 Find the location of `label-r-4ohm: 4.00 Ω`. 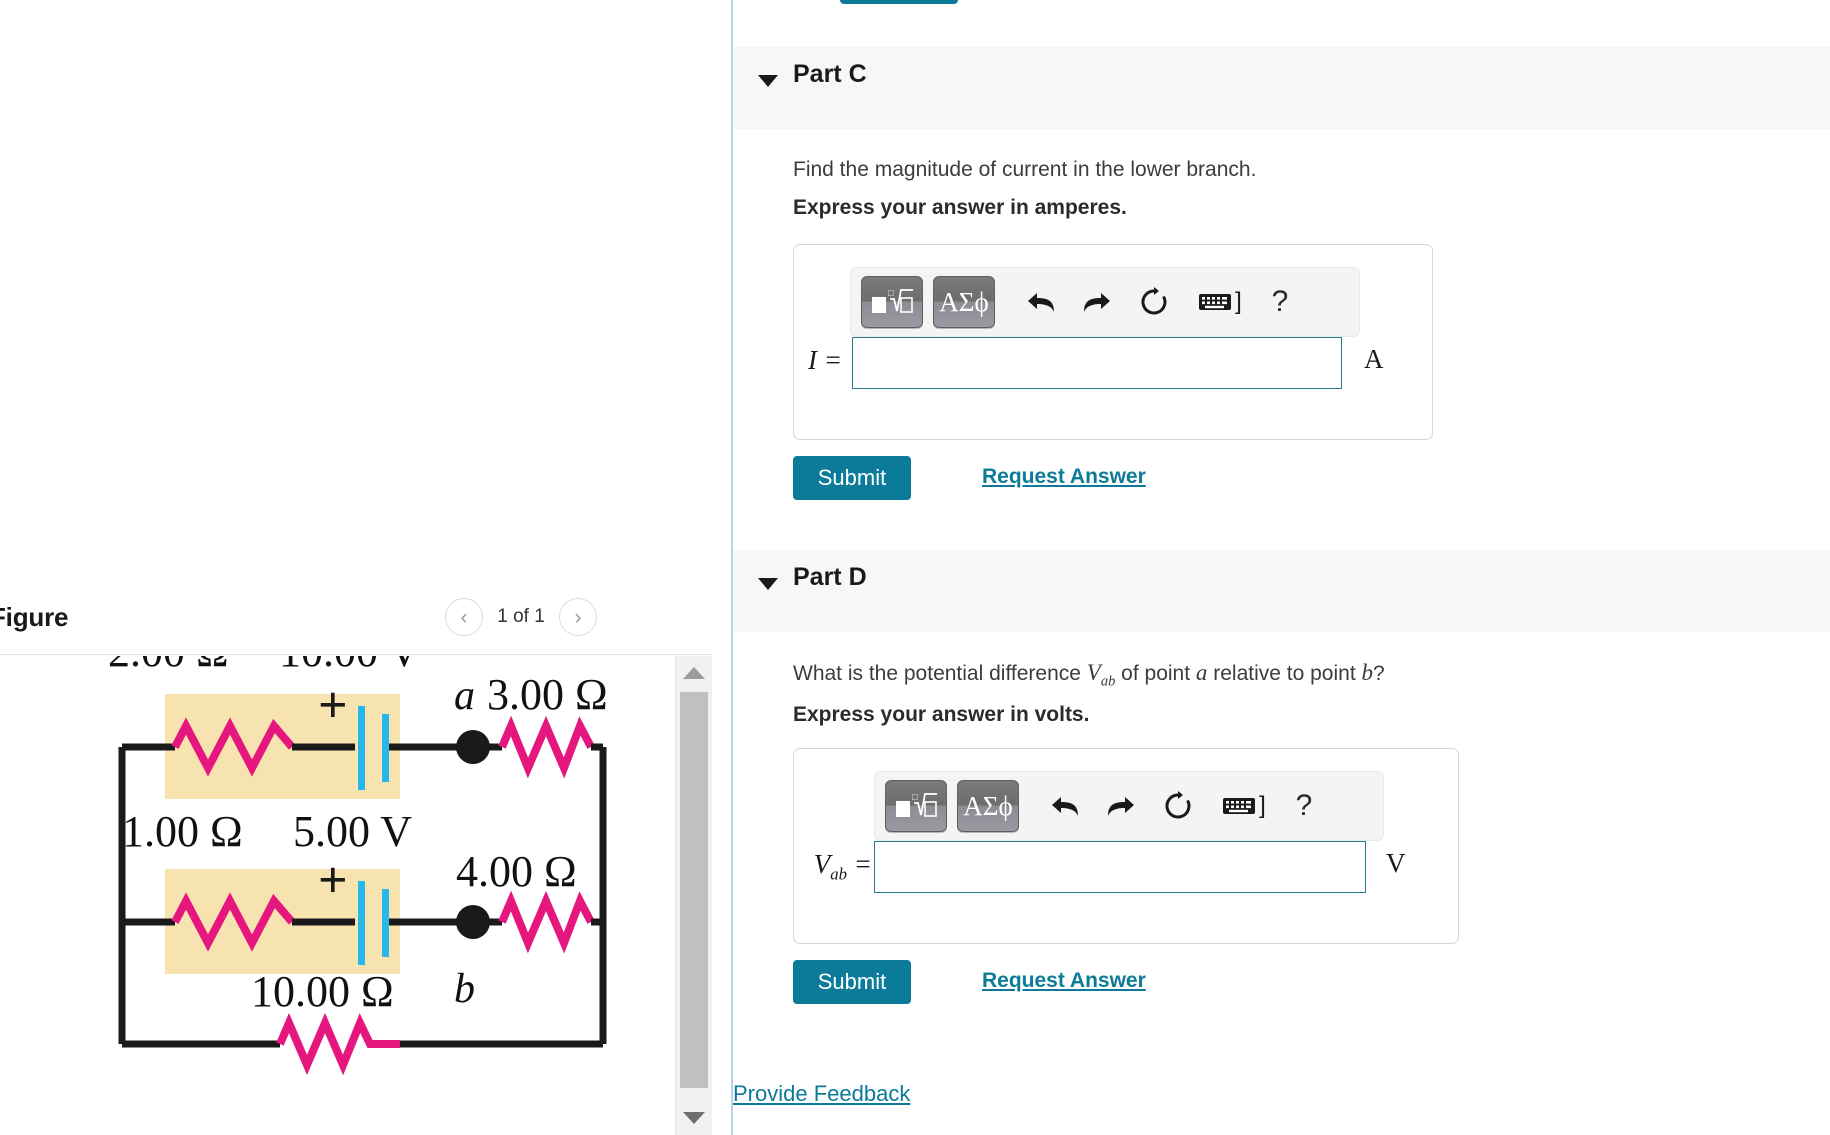

label-r-4ohm: 4.00 Ω is located at coordinates (516, 871).